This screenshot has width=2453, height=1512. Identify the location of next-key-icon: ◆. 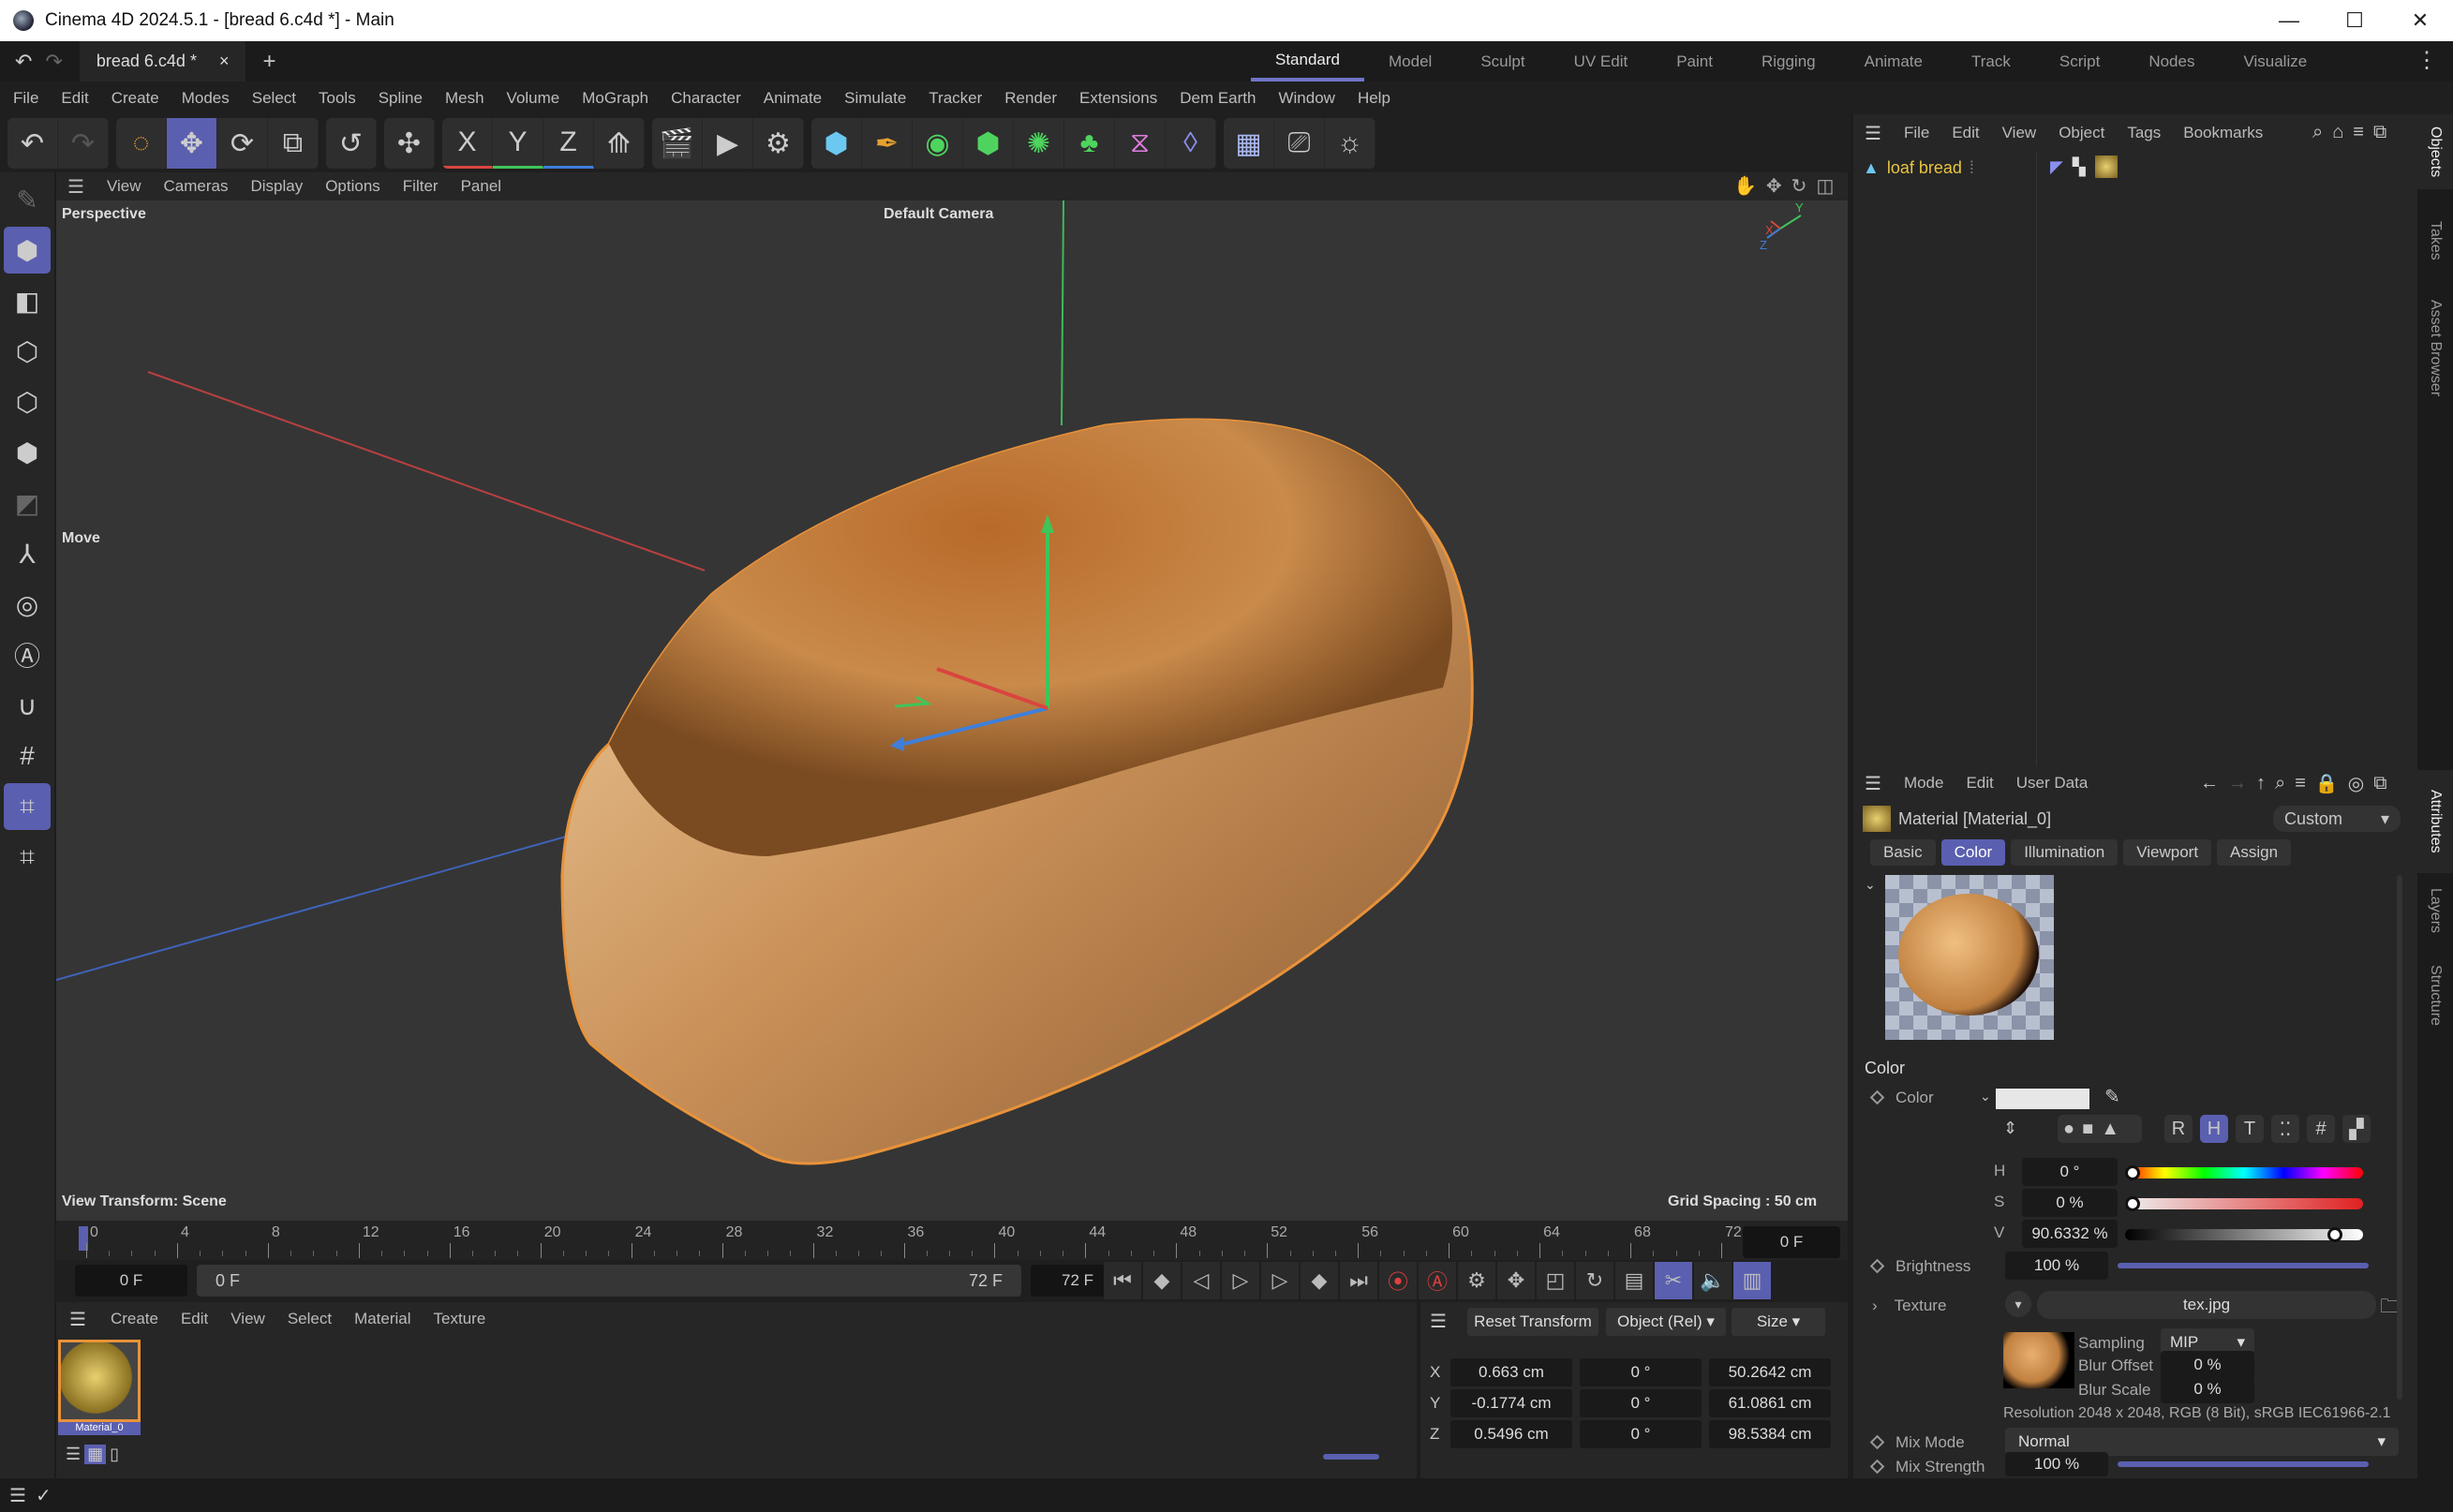
(1319, 1280).